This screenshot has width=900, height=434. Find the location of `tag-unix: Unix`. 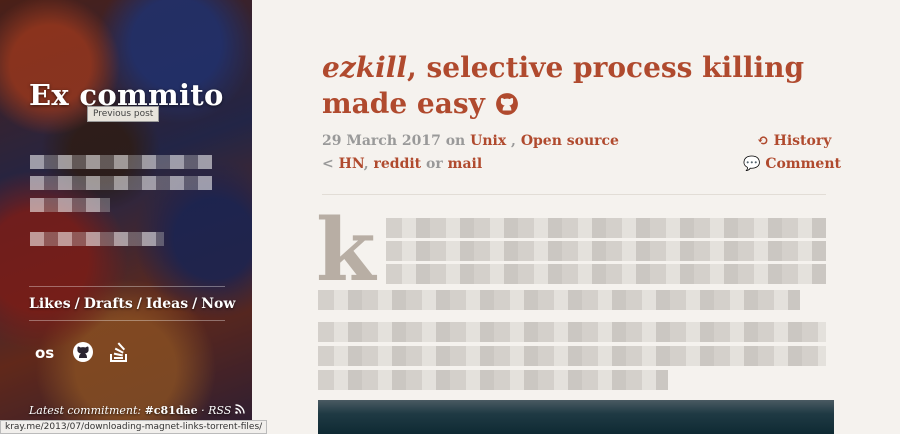

tag-unix: Unix is located at coordinates (488, 141).